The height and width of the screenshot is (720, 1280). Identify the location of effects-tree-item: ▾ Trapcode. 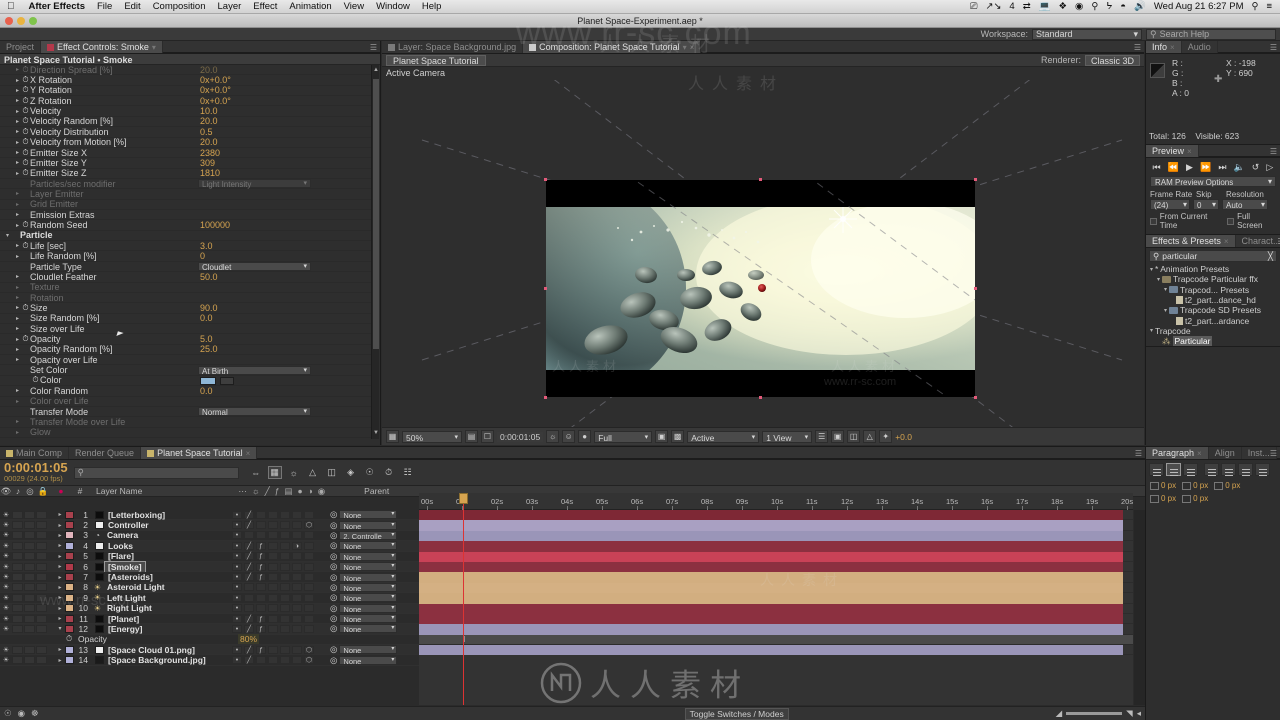
(1213, 331).